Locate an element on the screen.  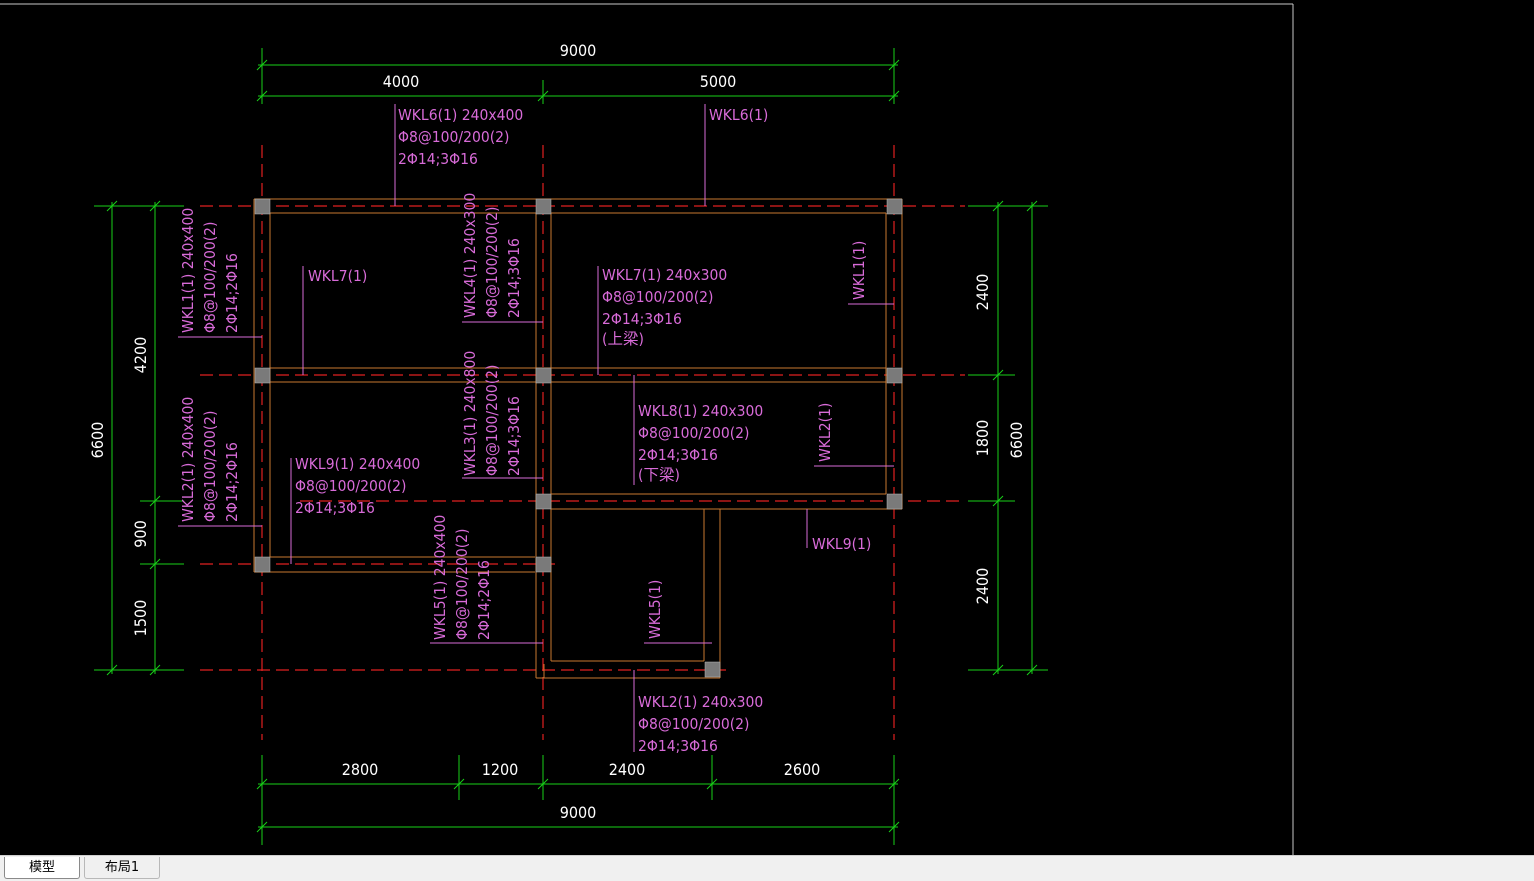
dim-bottom-total: 9000 is located at coordinates (578, 812).